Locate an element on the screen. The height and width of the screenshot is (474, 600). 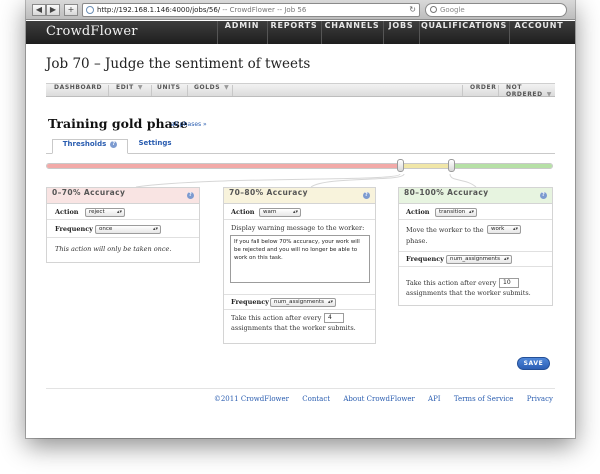
footer-link-api: API is located at coordinates (434, 399).